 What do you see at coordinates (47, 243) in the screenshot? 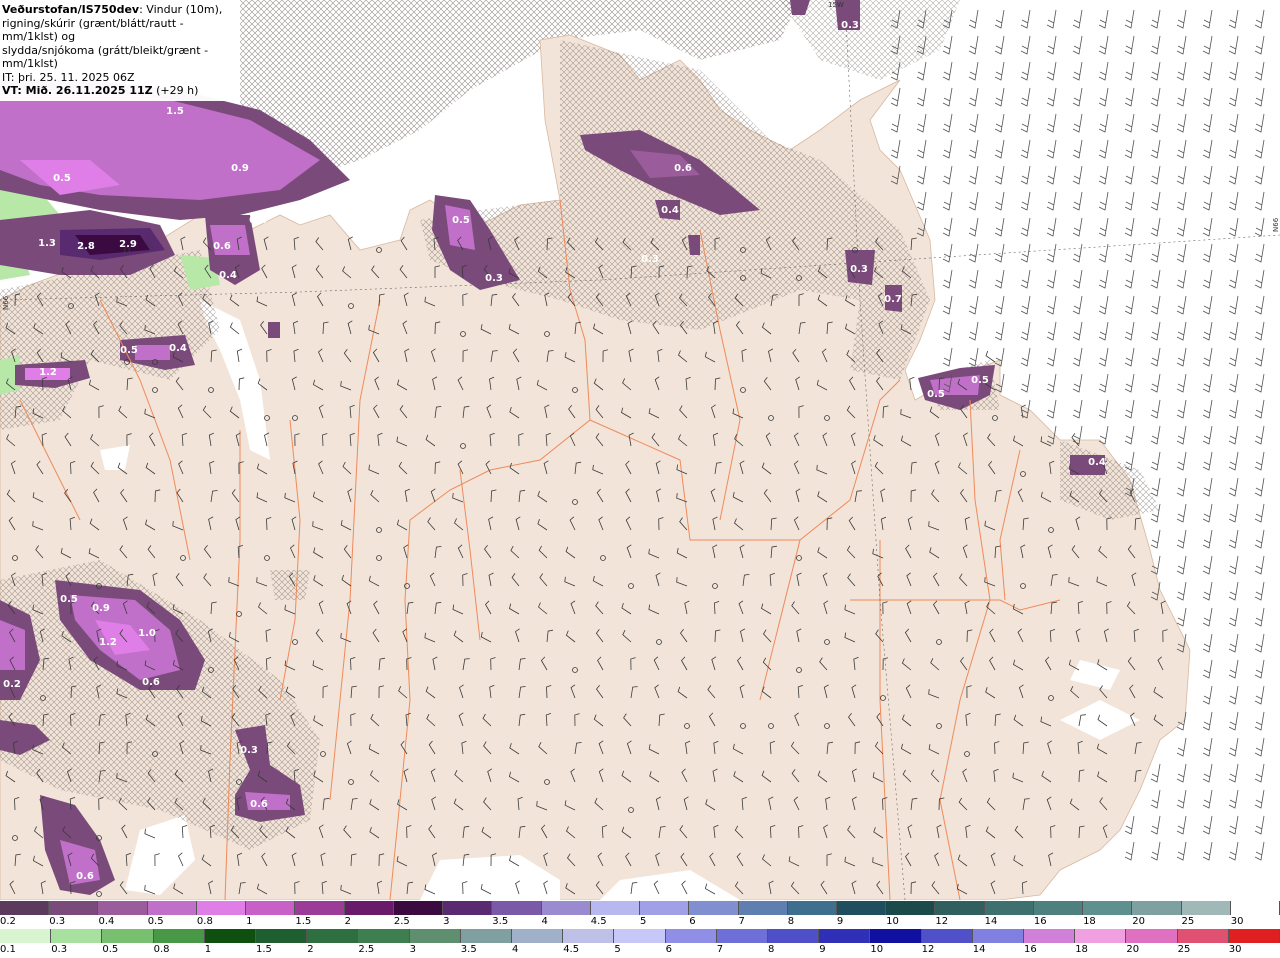
I see `precip-value-label: 1.3` at bounding box center [47, 243].